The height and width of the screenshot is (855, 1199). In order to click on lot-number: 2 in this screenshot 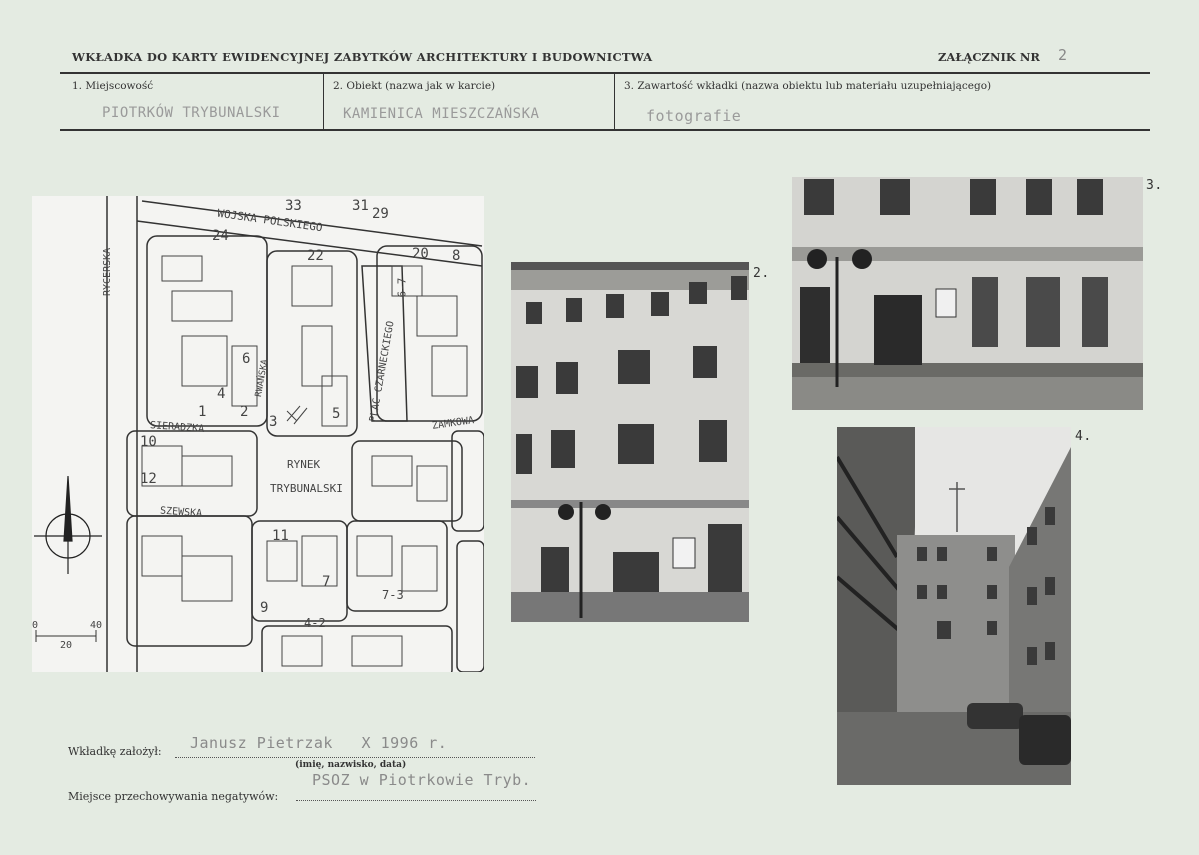, I will do `click(244, 412)`.